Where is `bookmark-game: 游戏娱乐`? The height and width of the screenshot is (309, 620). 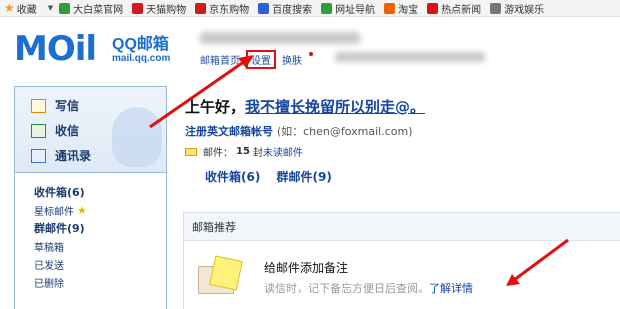 bookmark-game: 游戏娱乐 is located at coordinates (517, 8).